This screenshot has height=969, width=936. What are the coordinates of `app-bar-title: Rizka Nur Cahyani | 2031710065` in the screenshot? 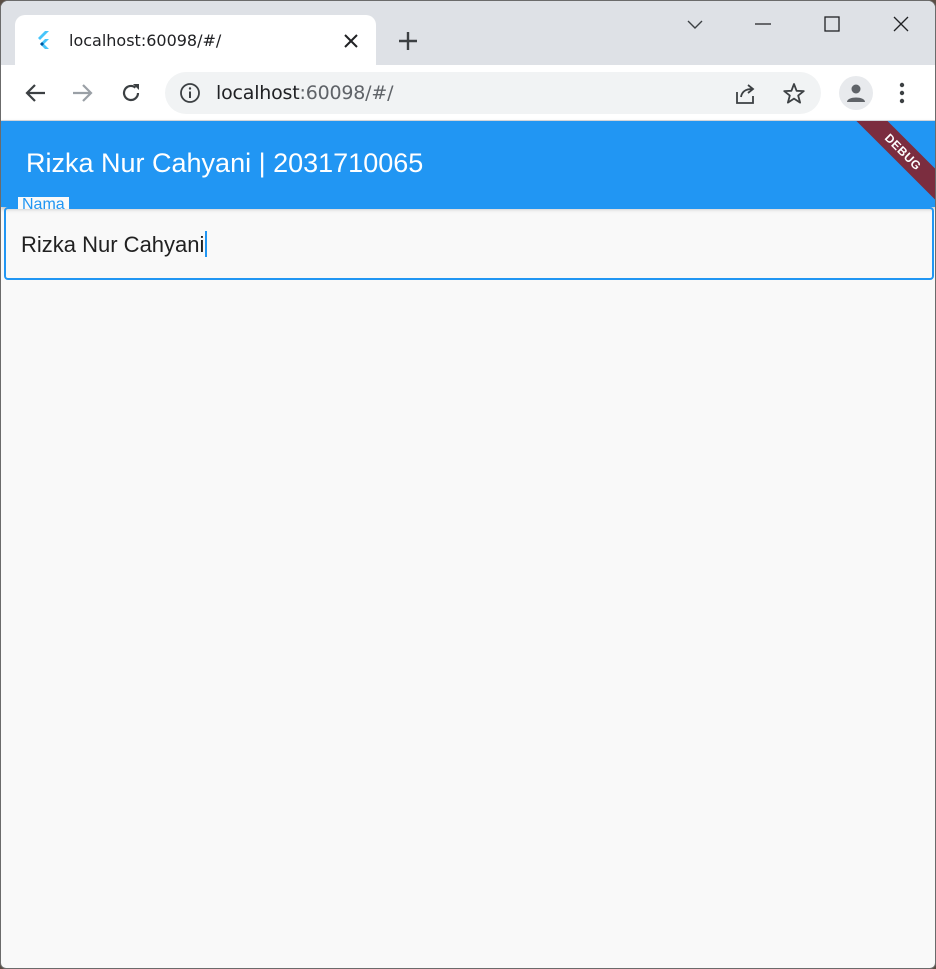 It's located at (225, 163).